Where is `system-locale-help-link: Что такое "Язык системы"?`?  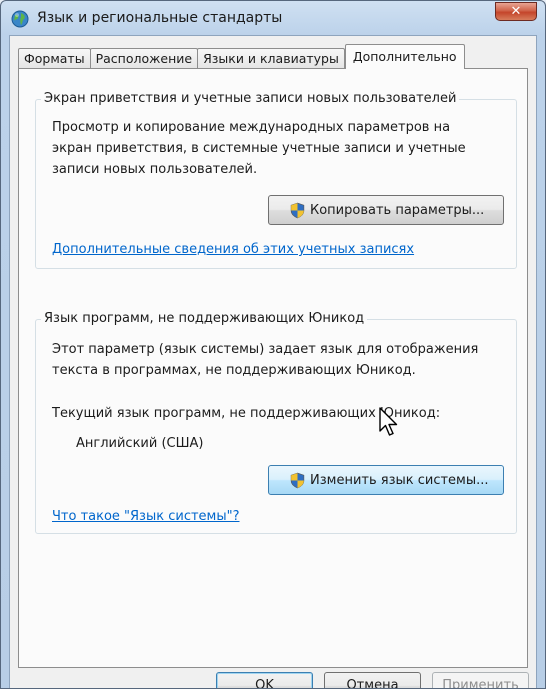
system-locale-help-link: Что такое "Язык системы"? is located at coordinates (145, 516).